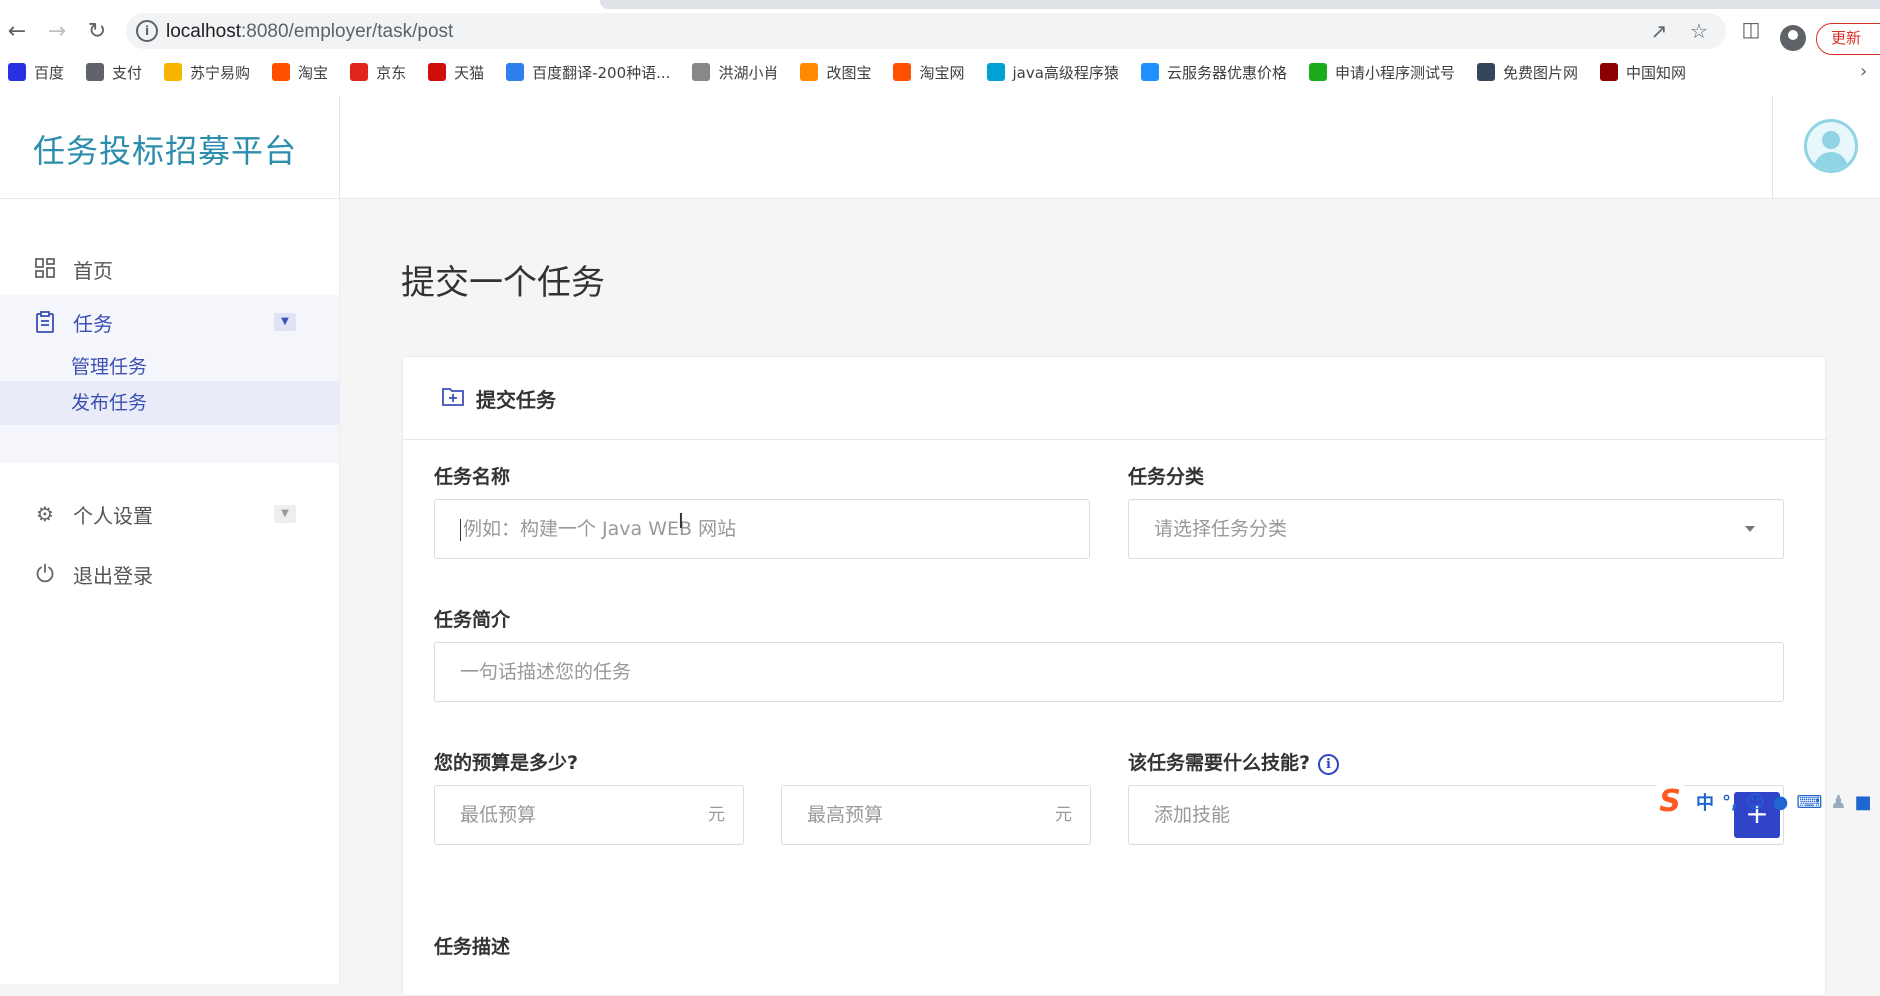 The height and width of the screenshot is (996, 1880). I want to click on bookmark-label: 百度, so click(49, 72).